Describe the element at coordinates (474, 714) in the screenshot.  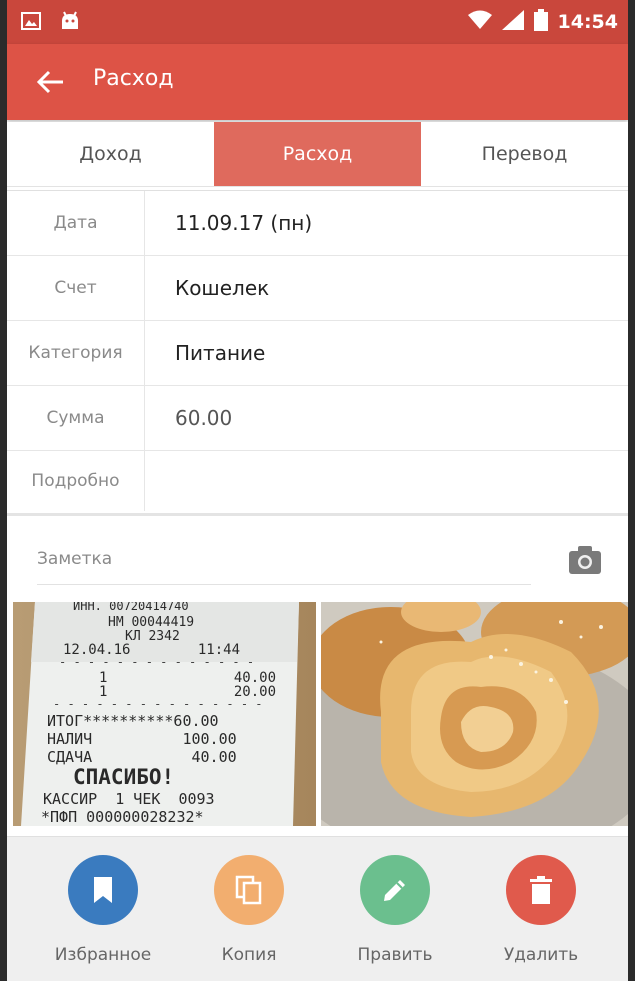
I see `pastry-photo` at that location.